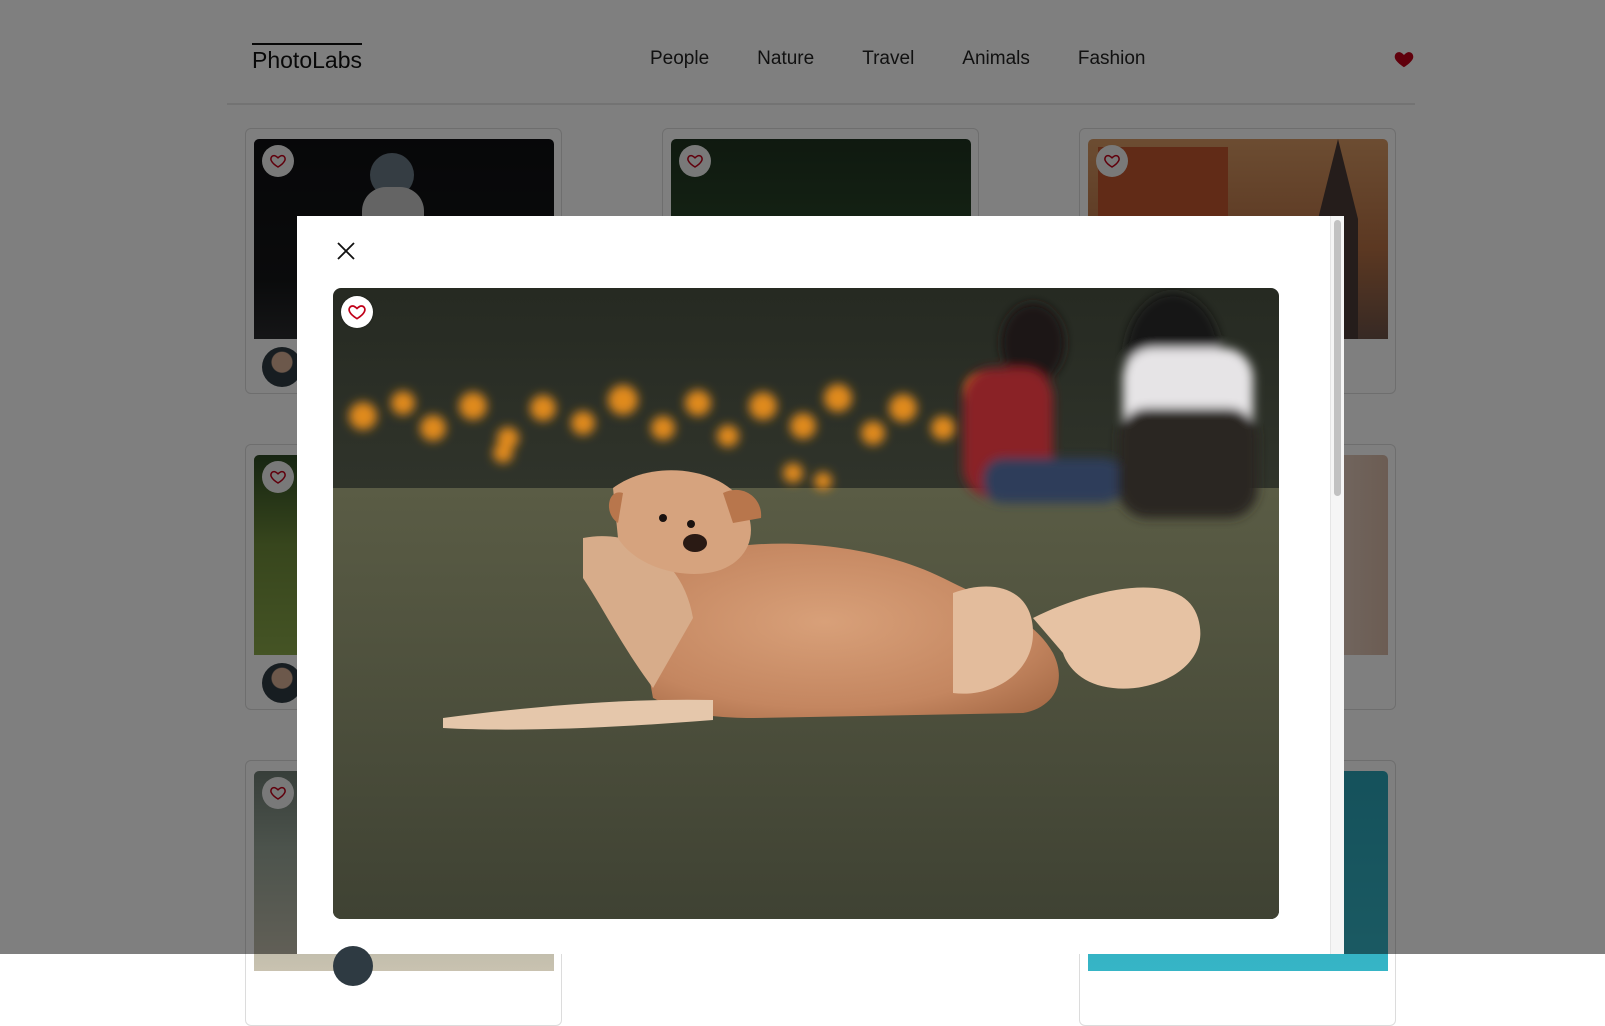  I want to click on close-icon, so click(346, 251).